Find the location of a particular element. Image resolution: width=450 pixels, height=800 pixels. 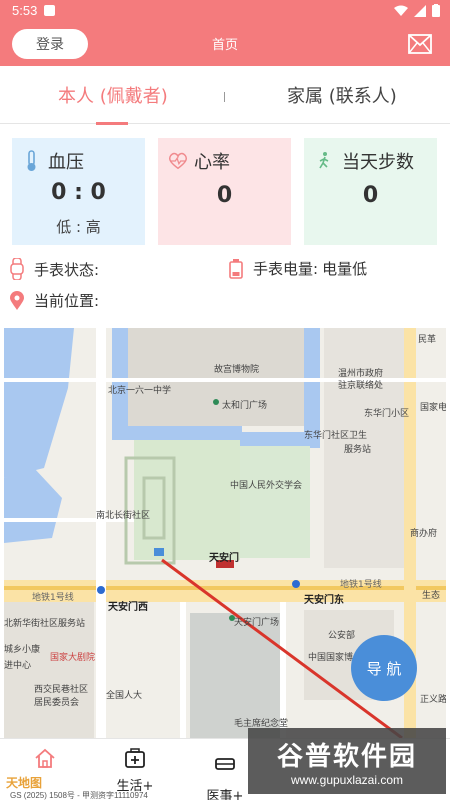

watch-status-row: 手表状态: is located at coordinates (54, 269).